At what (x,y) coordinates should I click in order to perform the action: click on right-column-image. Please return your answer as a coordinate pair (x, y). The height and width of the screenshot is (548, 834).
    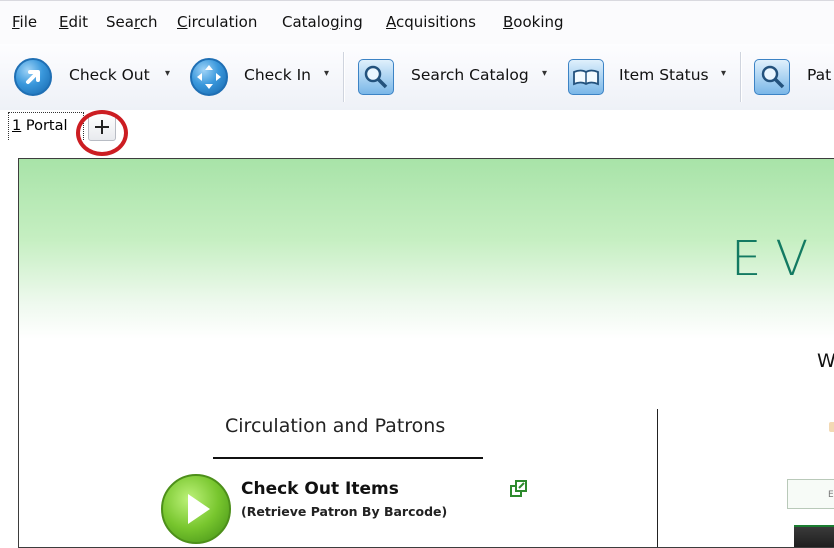
    Looking at the image, I should click on (814, 536).